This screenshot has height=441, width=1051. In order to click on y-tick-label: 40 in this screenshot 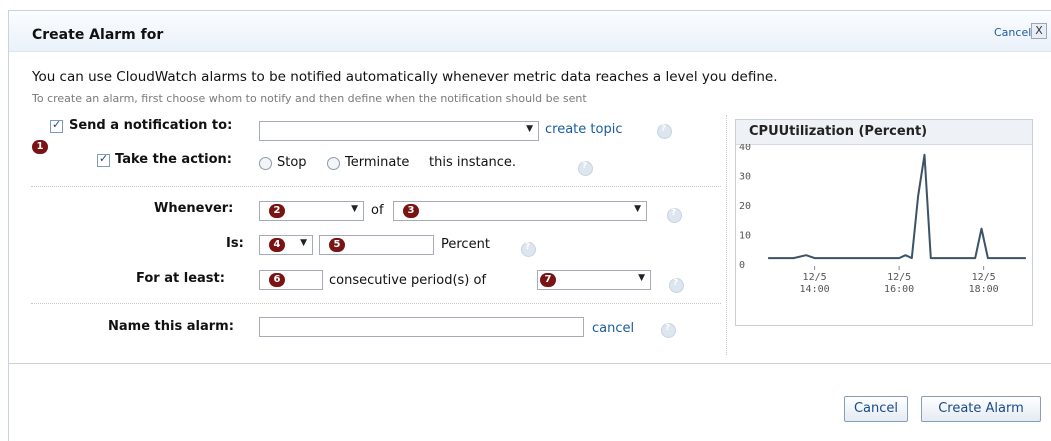, I will do `click(745, 148)`.